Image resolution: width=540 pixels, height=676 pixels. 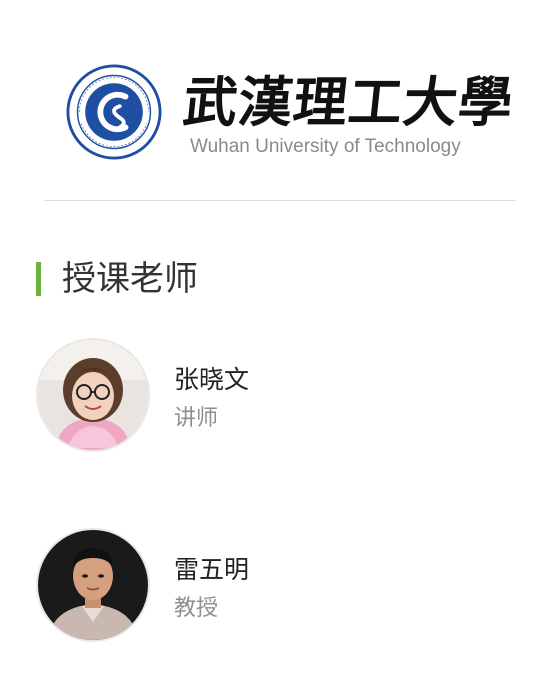 I want to click on university-name-english: Wuhan University of Technology, so click(x=325, y=146).